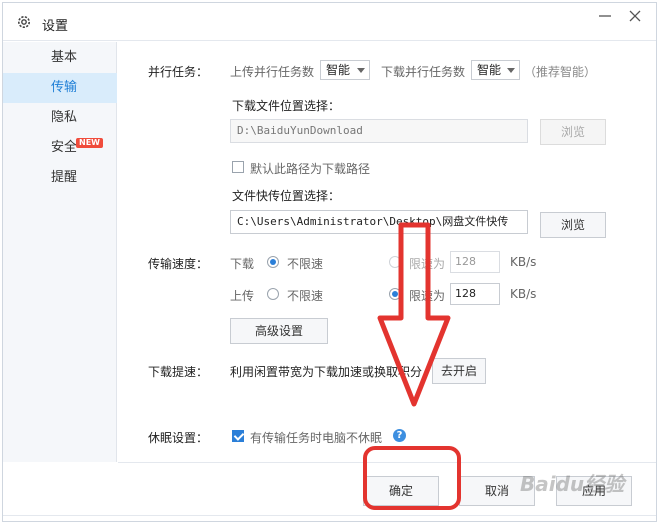 The image size is (658, 524). What do you see at coordinates (573, 132) in the screenshot?
I see `download-browse-button: 浏览` at bounding box center [573, 132].